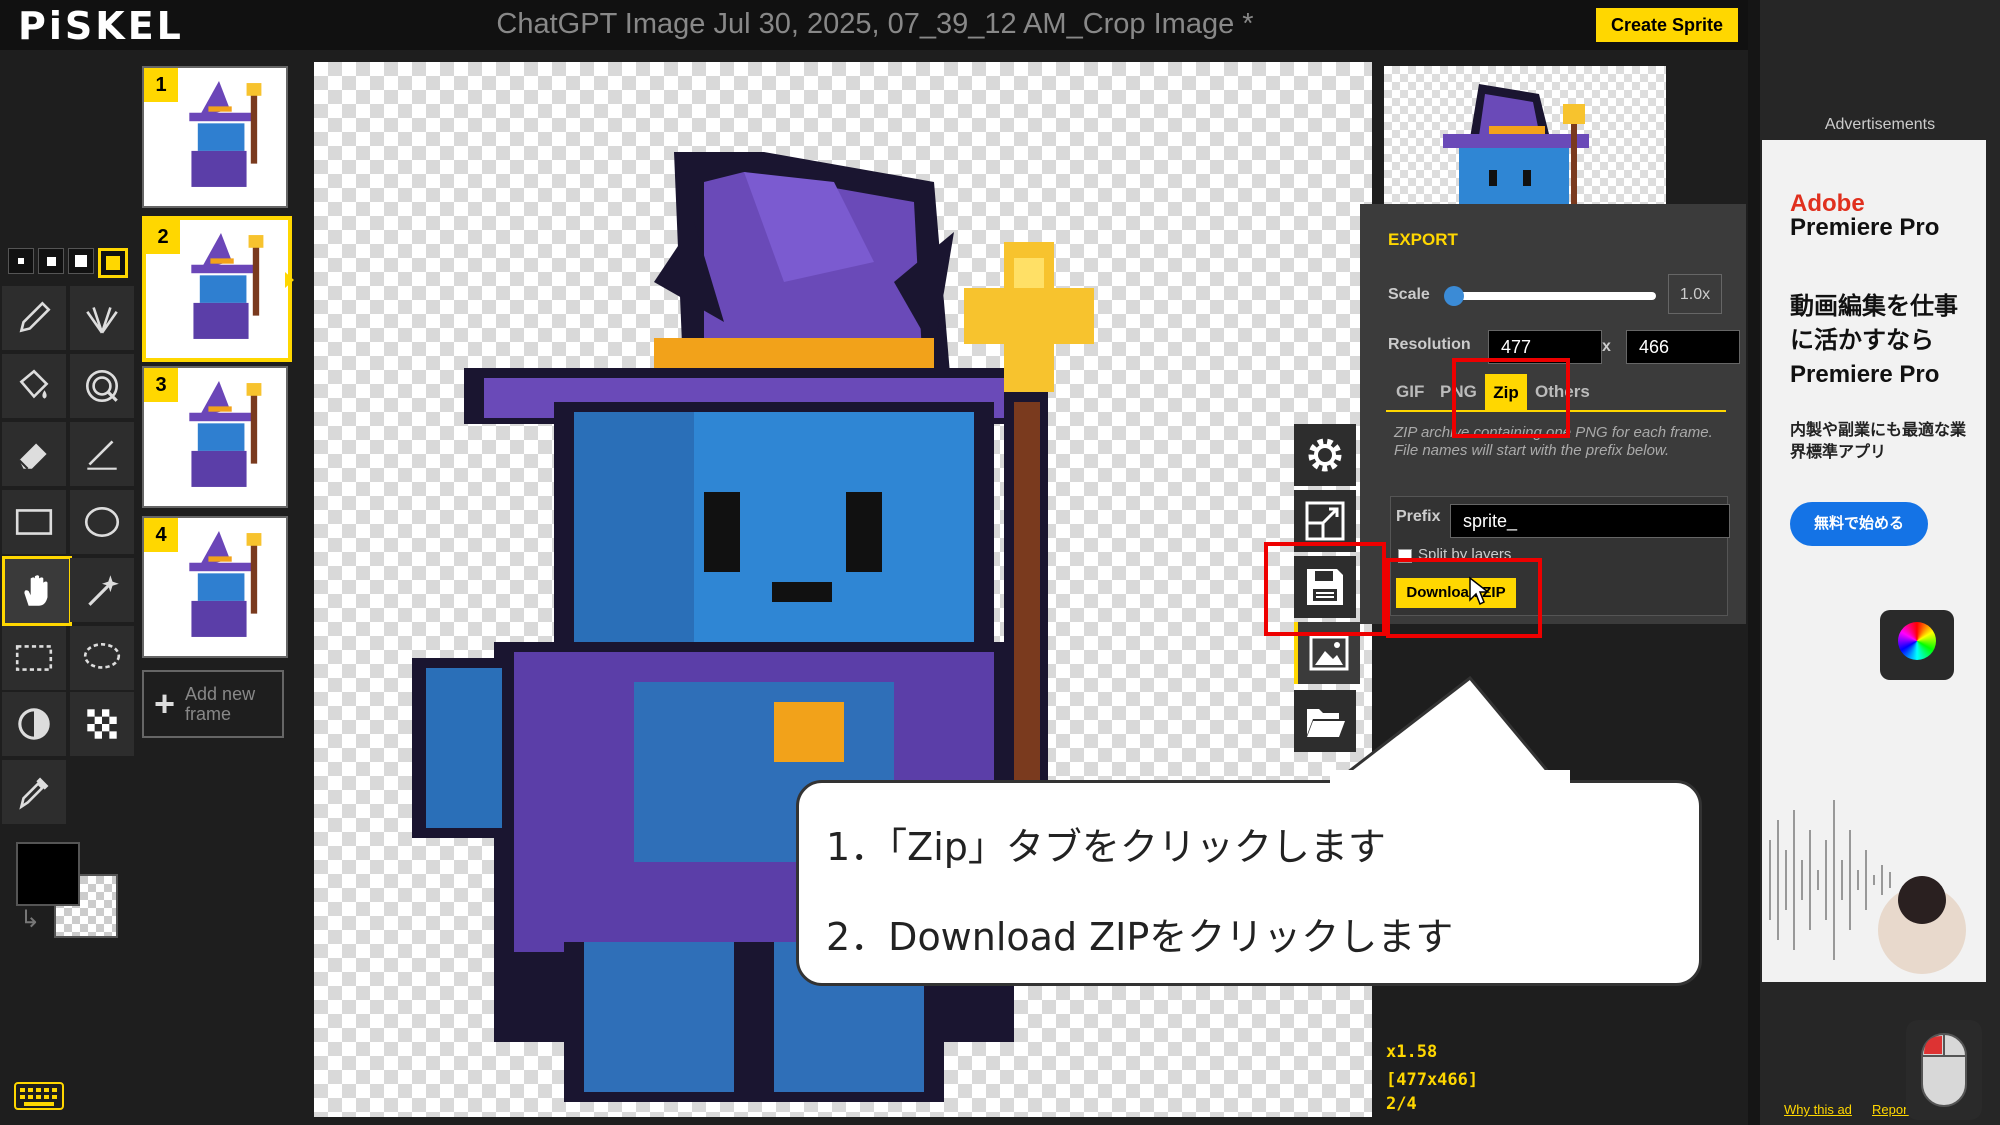  I want to click on keyboard-shortcuts-icon, so click(39, 1096).